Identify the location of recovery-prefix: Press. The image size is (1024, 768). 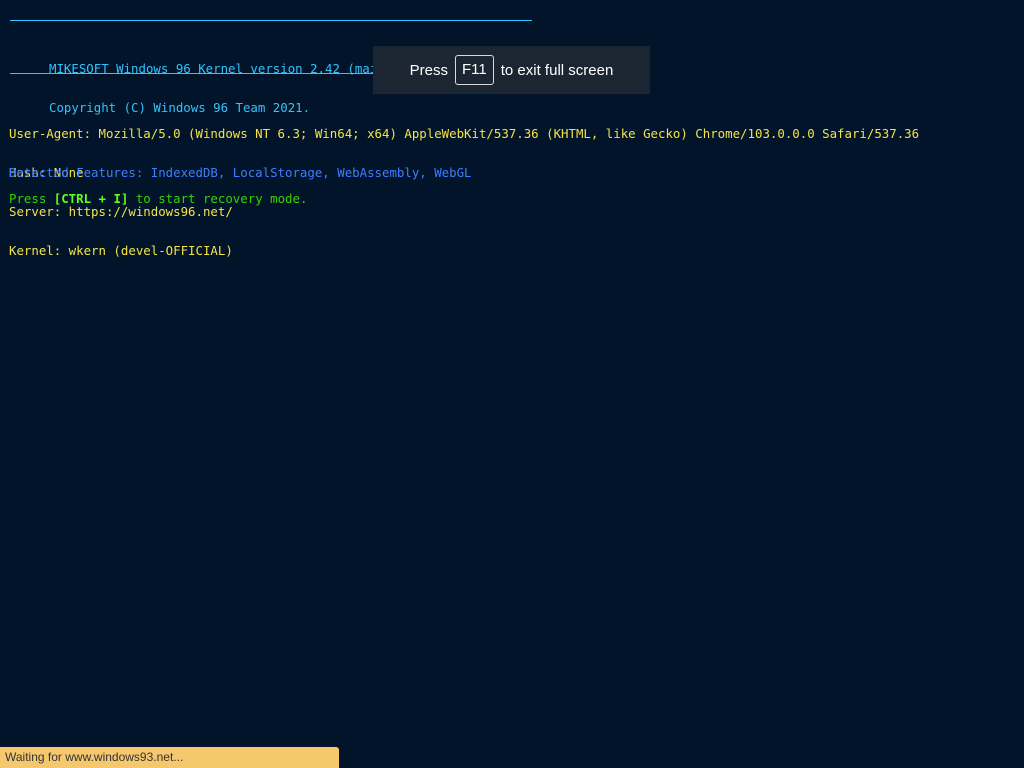
(31, 198).